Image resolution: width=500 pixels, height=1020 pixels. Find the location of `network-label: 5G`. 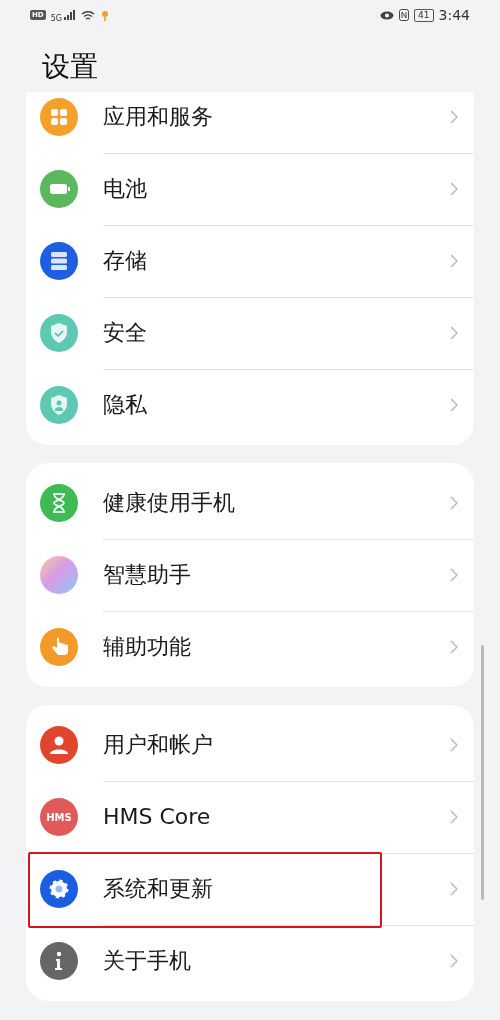

network-label: 5G is located at coordinates (56, 18).